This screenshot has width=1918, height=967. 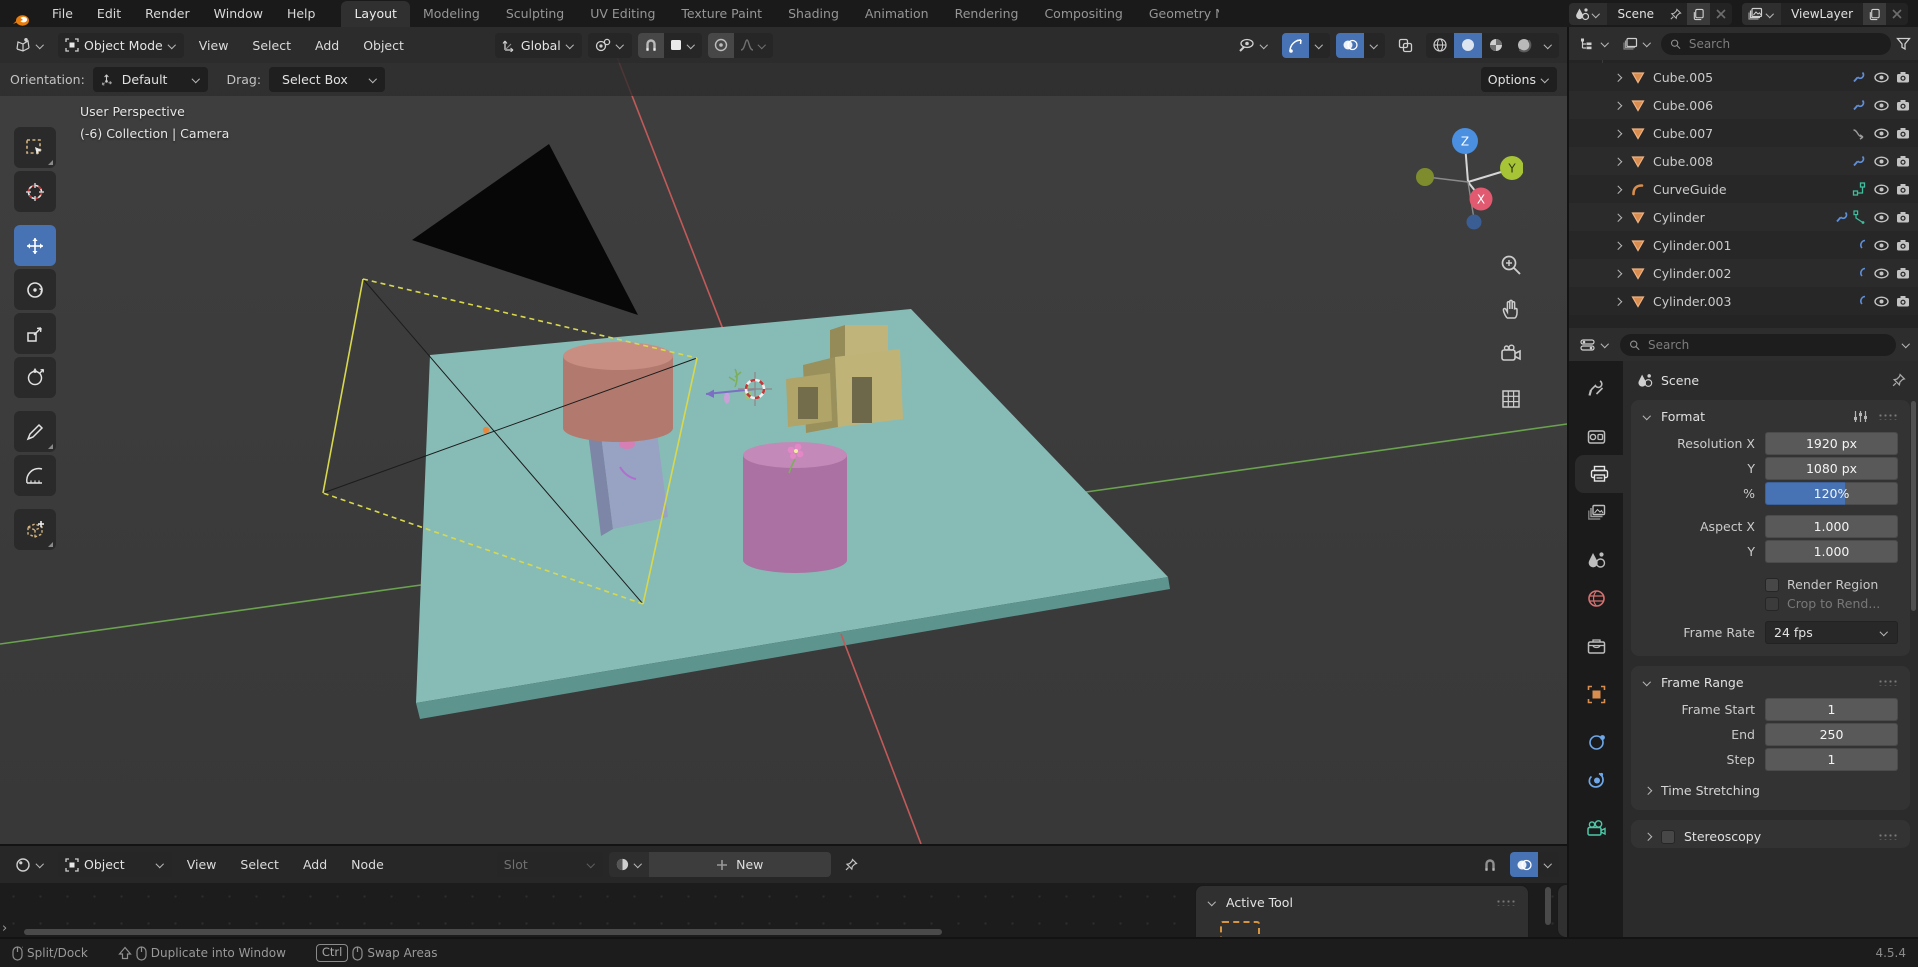 What do you see at coordinates (1548, 906) in the screenshot?
I see `node-vertical-scrollbar` at bounding box center [1548, 906].